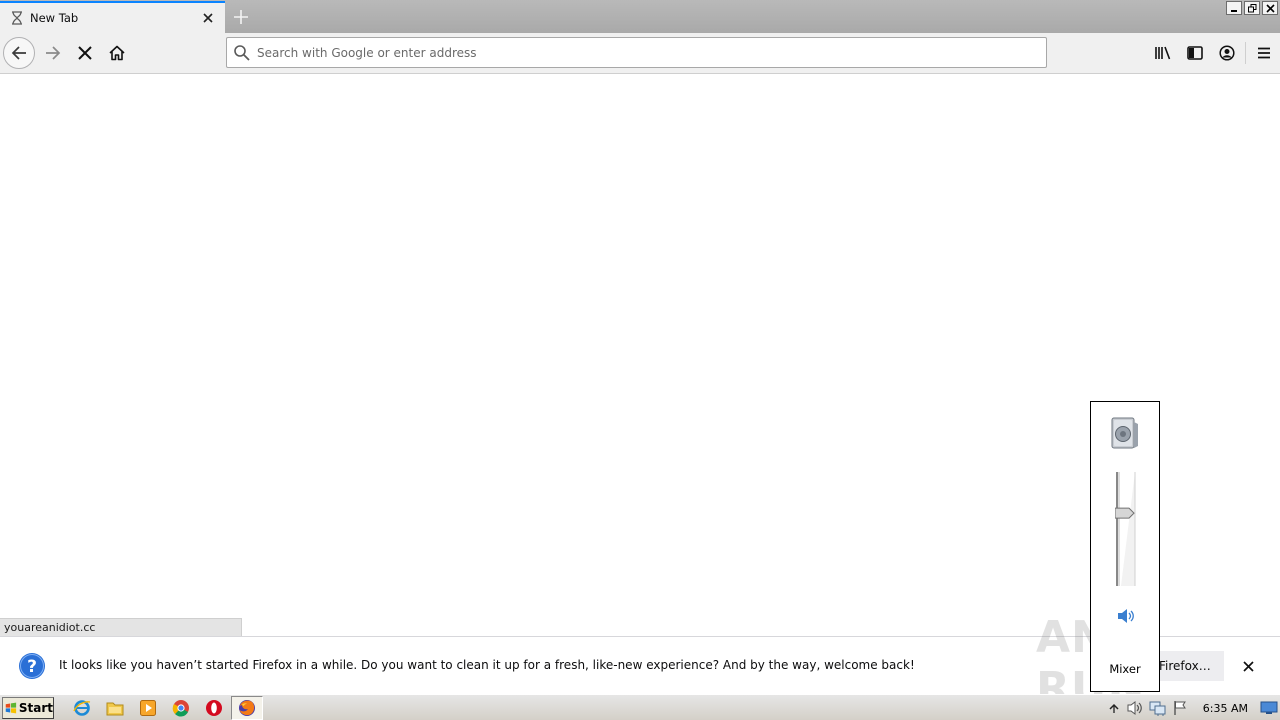 This screenshot has height=720, width=1280. I want to click on sidebar-icon, so click(1195, 53).